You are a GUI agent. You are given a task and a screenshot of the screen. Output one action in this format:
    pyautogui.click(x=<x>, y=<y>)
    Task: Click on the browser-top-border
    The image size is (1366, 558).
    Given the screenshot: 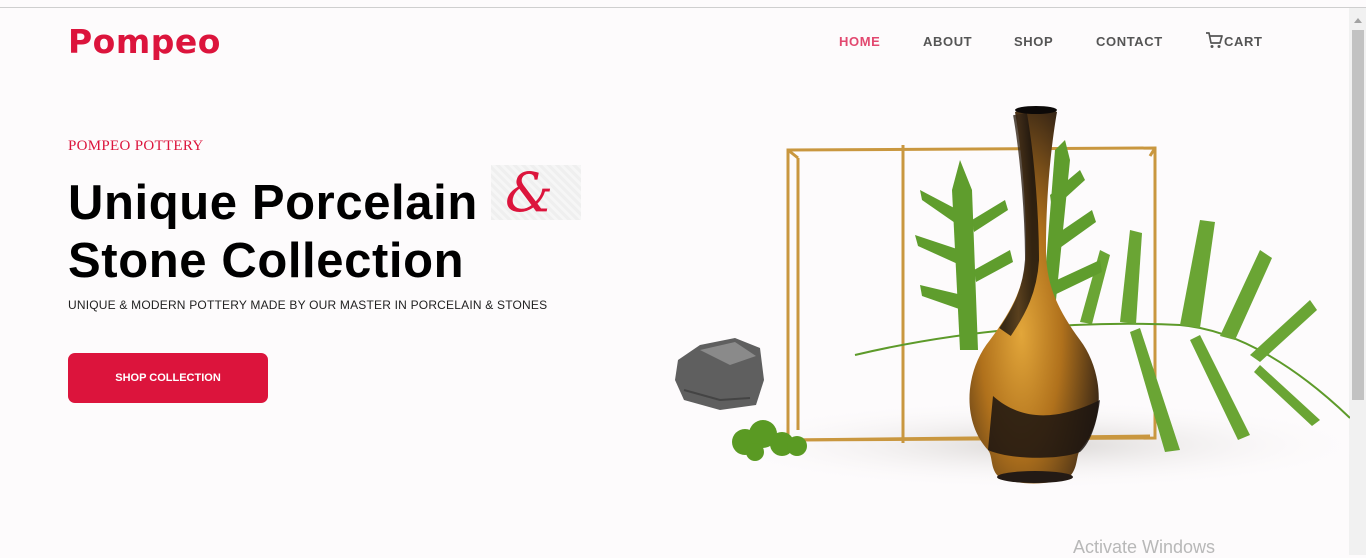 What is the action you would take?
    pyautogui.click(x=683, y=7)
    